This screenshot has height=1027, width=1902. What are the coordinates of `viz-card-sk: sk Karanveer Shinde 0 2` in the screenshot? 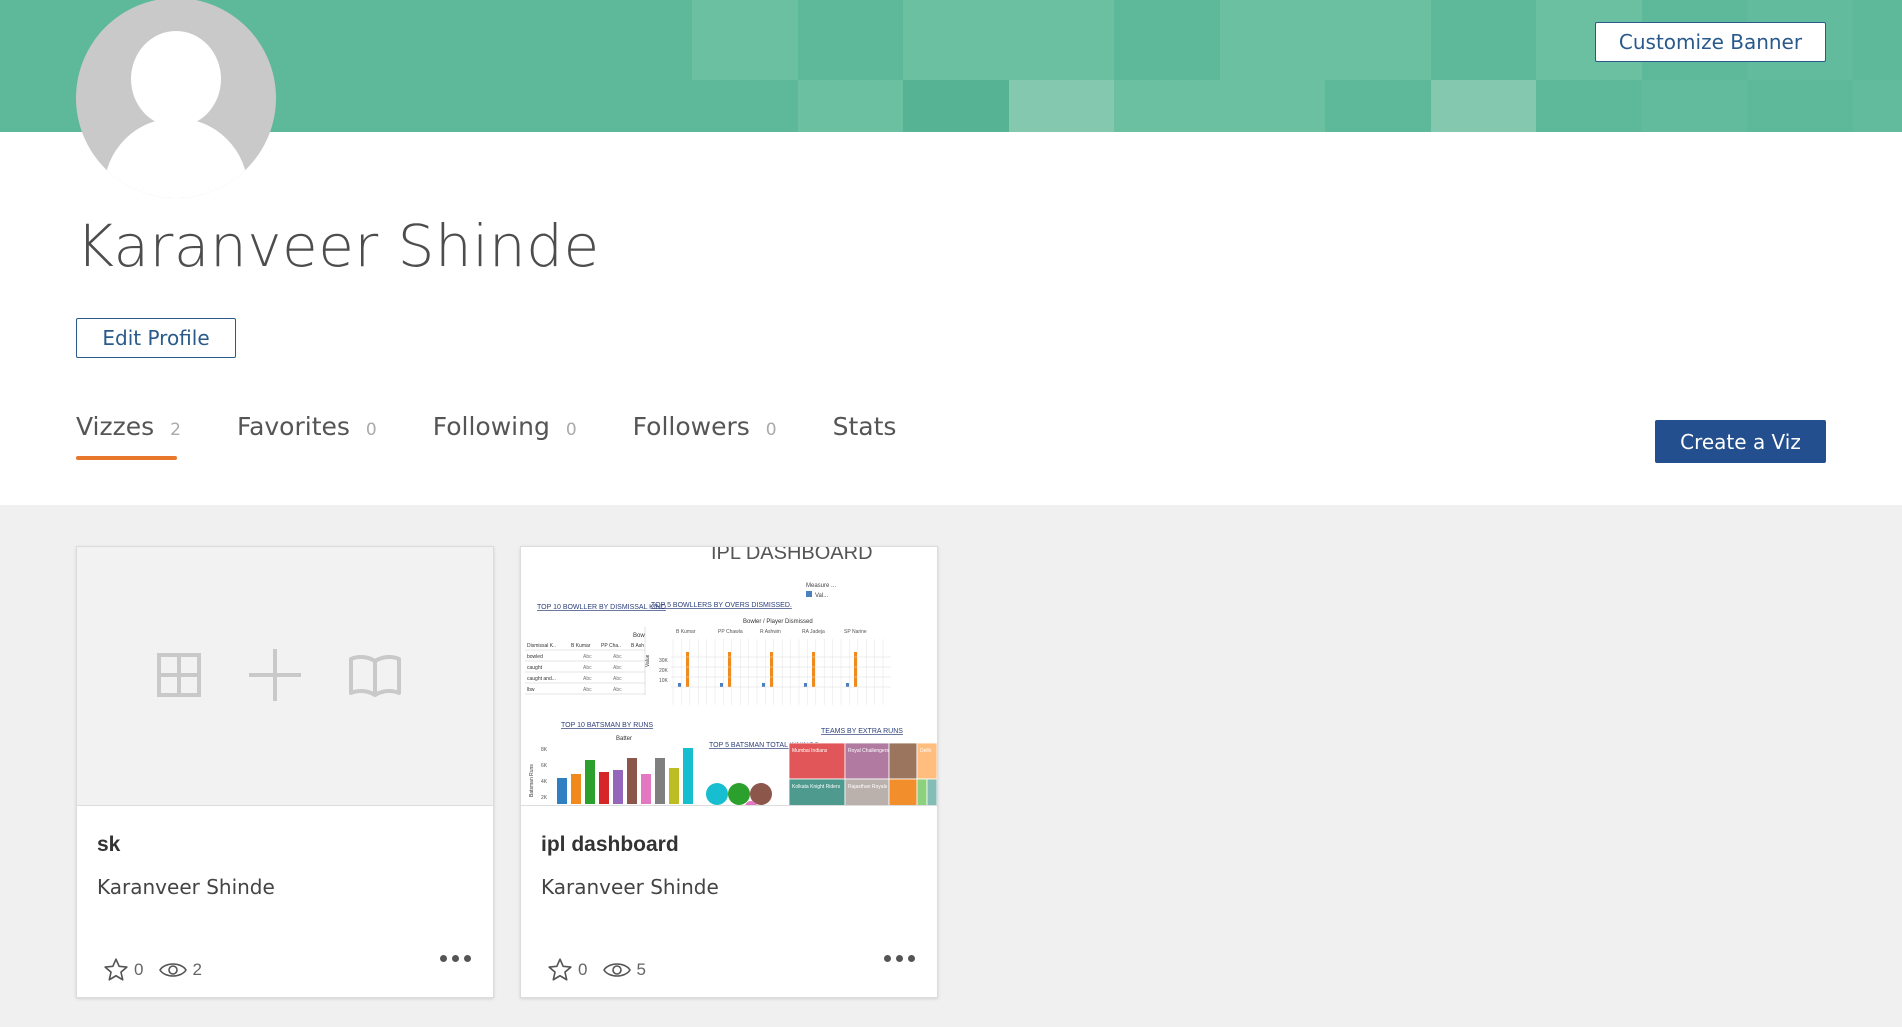 It's located at (285, 772).